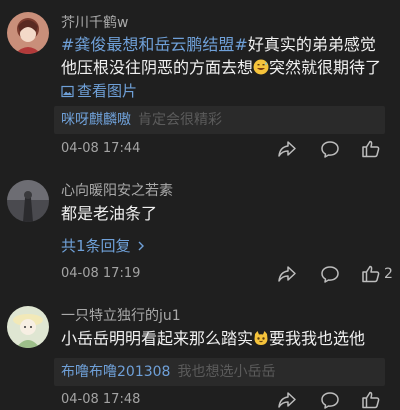 The width and height of the screenshot is (400, 410). Describe the element at coordinates (180, 120) in the screenshot. I see `reply-text: 肯定会很精彩` at that location.